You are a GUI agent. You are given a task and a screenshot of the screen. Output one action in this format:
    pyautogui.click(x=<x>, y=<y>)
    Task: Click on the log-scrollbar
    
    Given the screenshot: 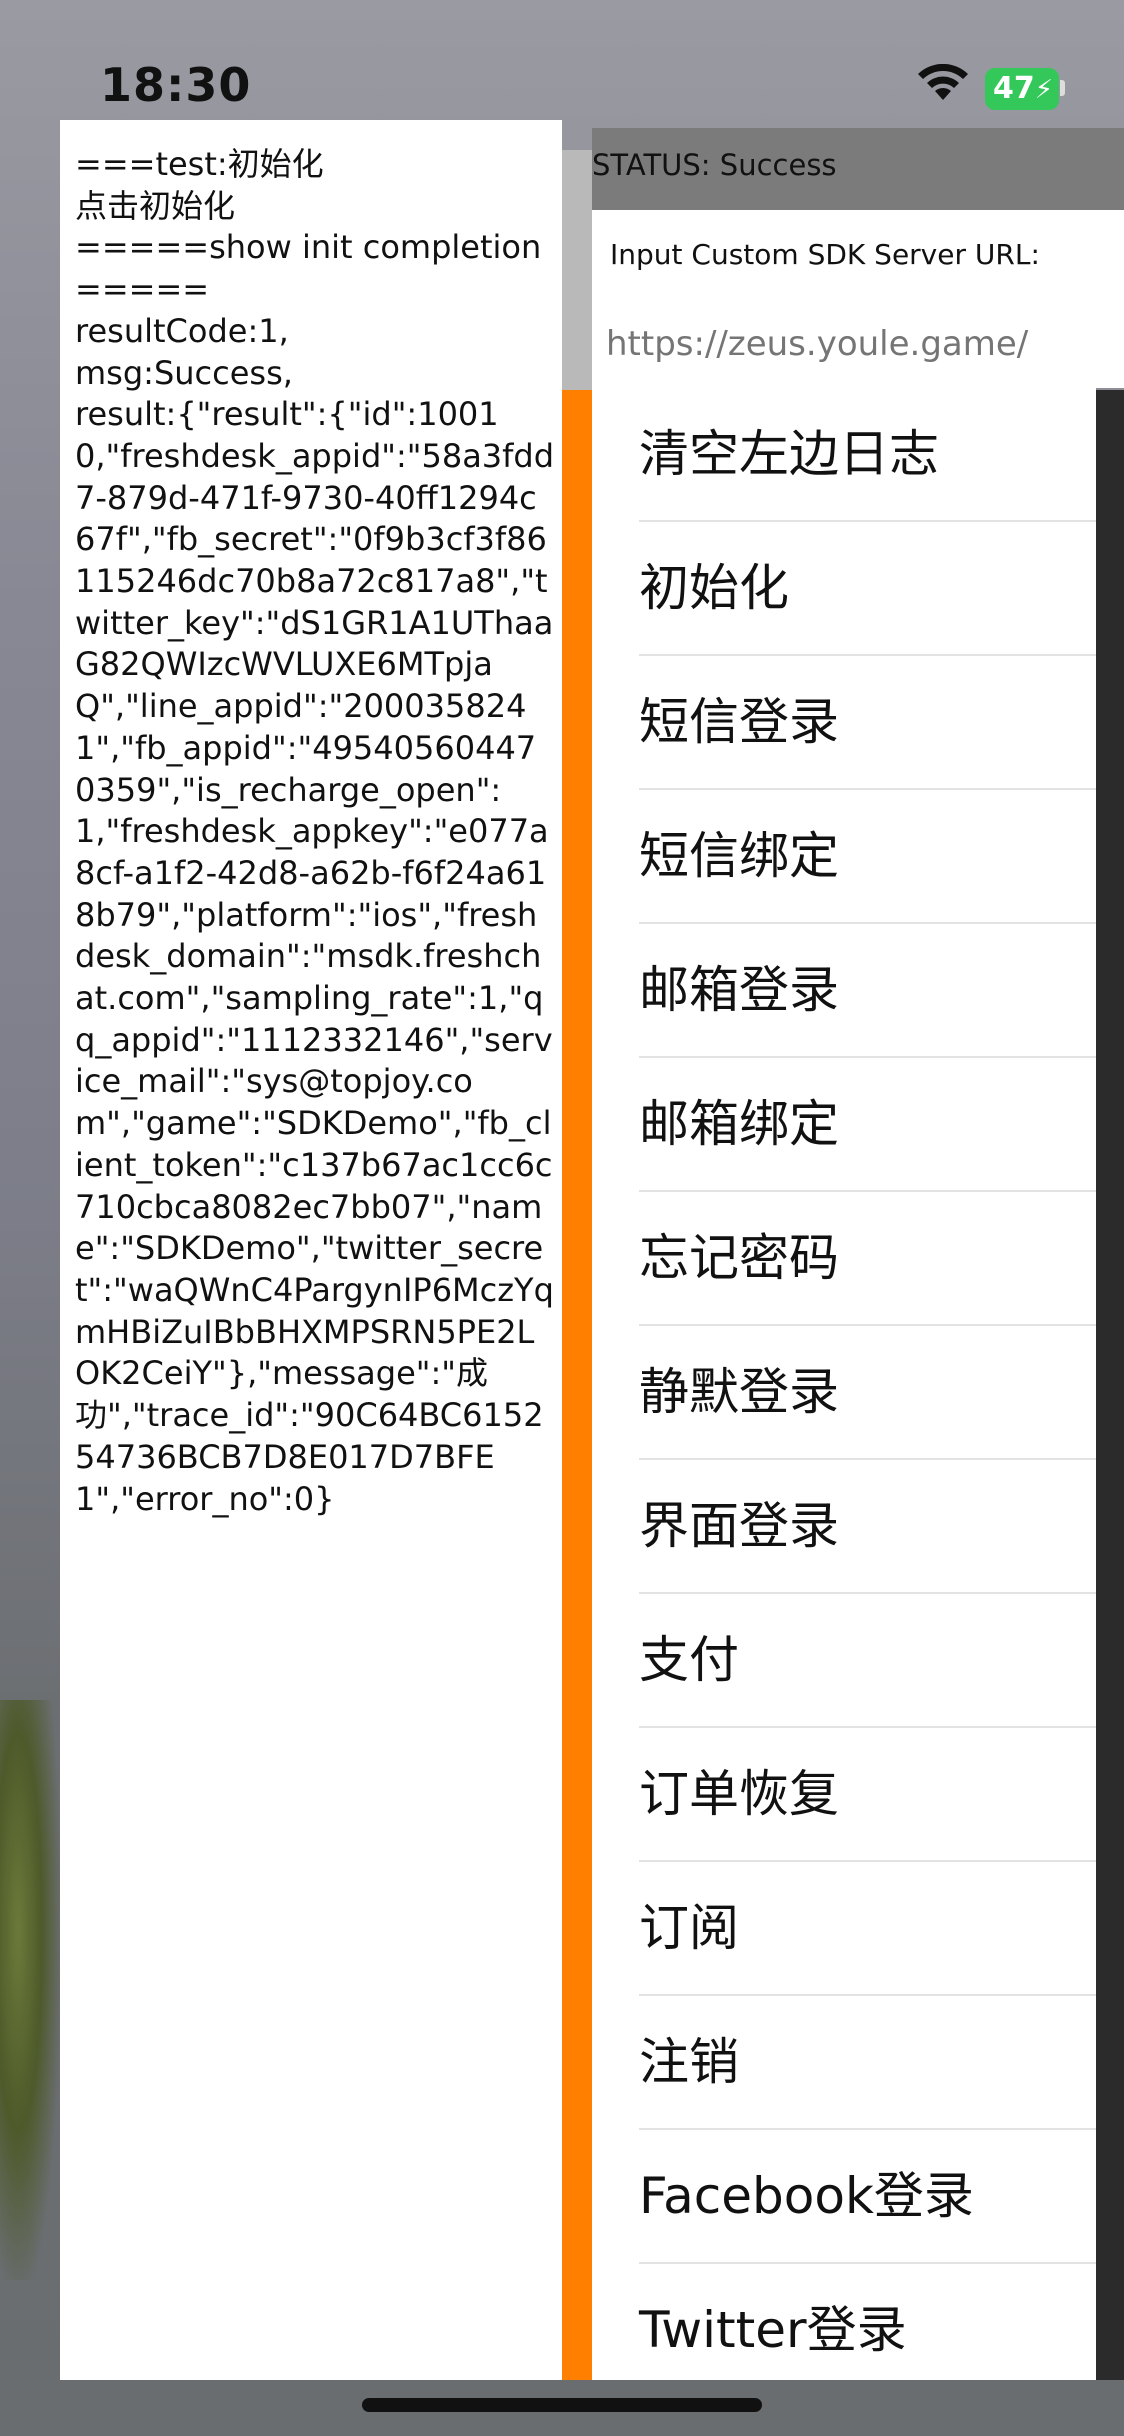 What is the action you would take?
    pyautogui.click(x=577, y=270)
    